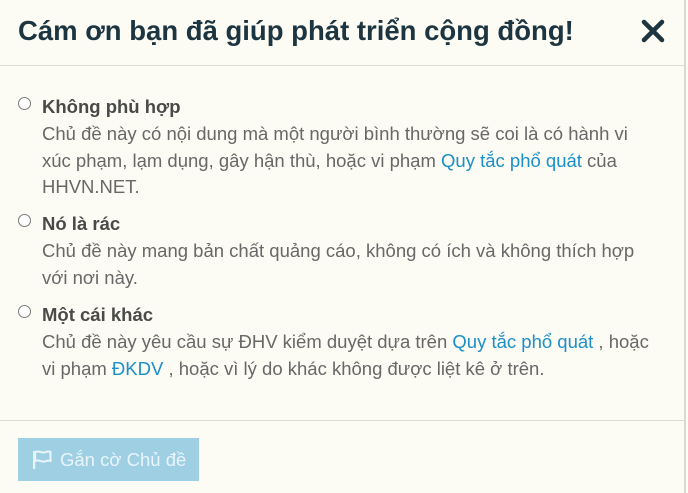  I want to click on flag-icon, so click(42, 459).